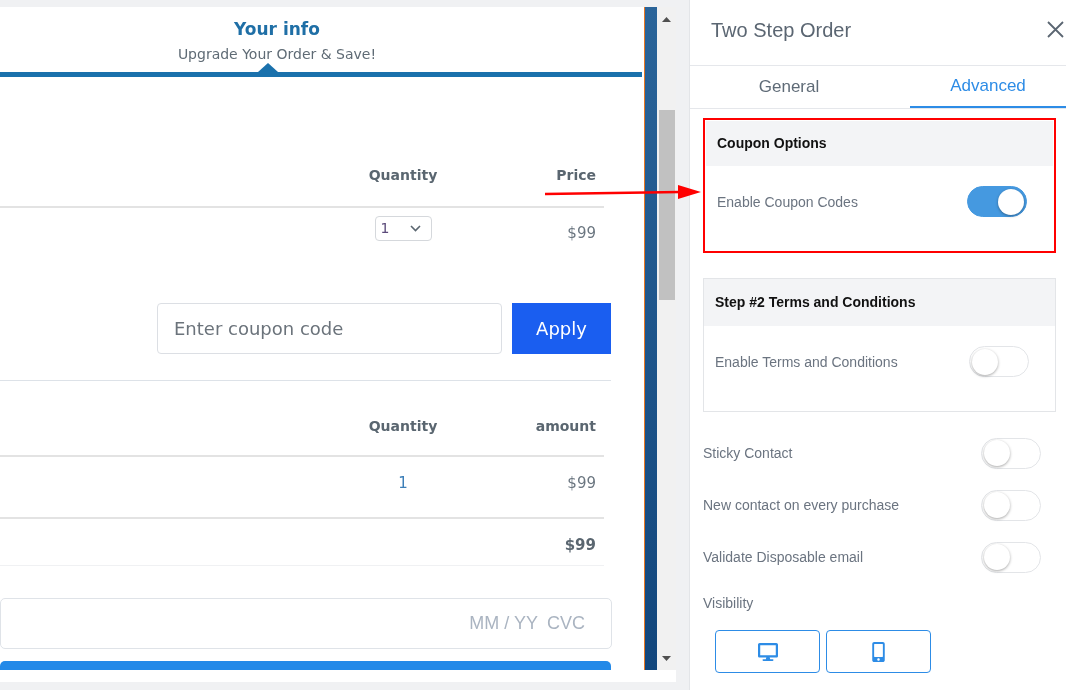  What do you see at coordinates (801, 505) in the screenshot?
I see `setting-label: New contact on every purchase` at bounding box center [801, 505].